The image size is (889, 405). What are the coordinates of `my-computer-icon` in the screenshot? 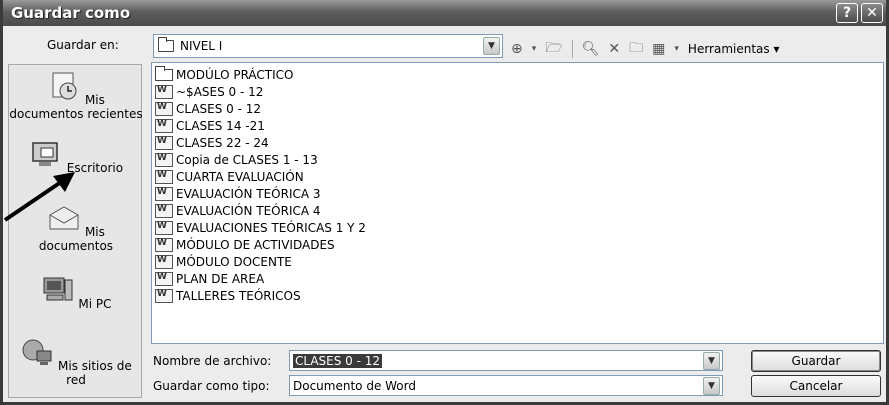 It's located at (58, 289).